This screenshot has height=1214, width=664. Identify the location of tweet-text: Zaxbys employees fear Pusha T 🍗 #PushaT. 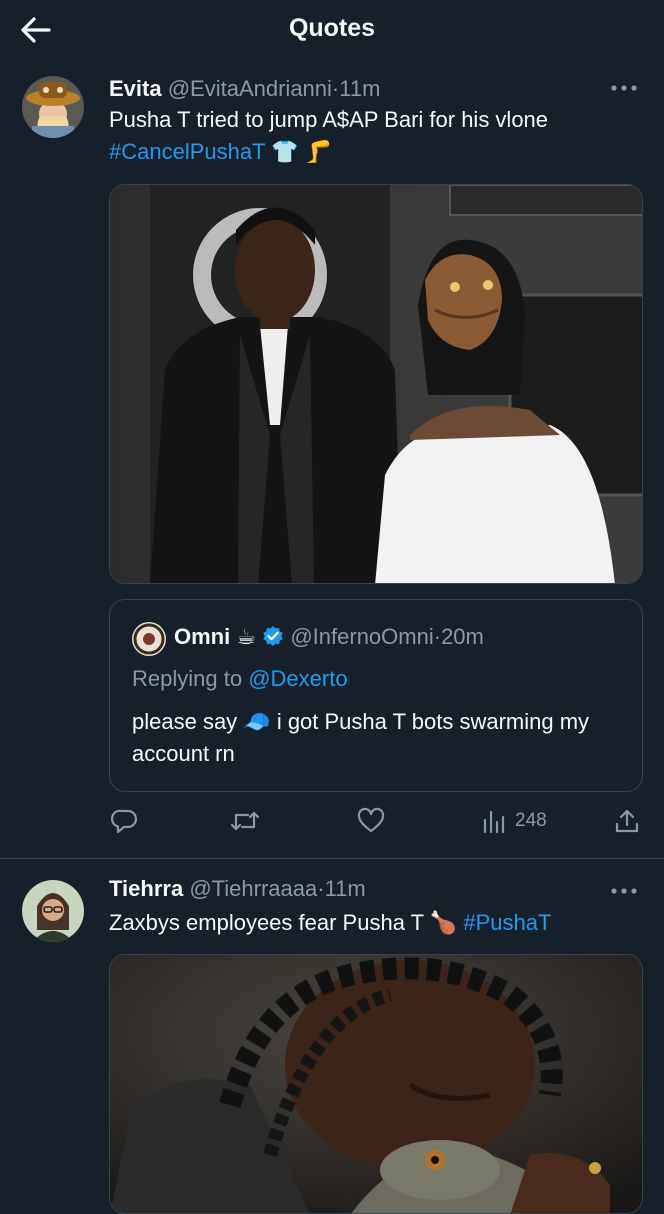
(374, 923).